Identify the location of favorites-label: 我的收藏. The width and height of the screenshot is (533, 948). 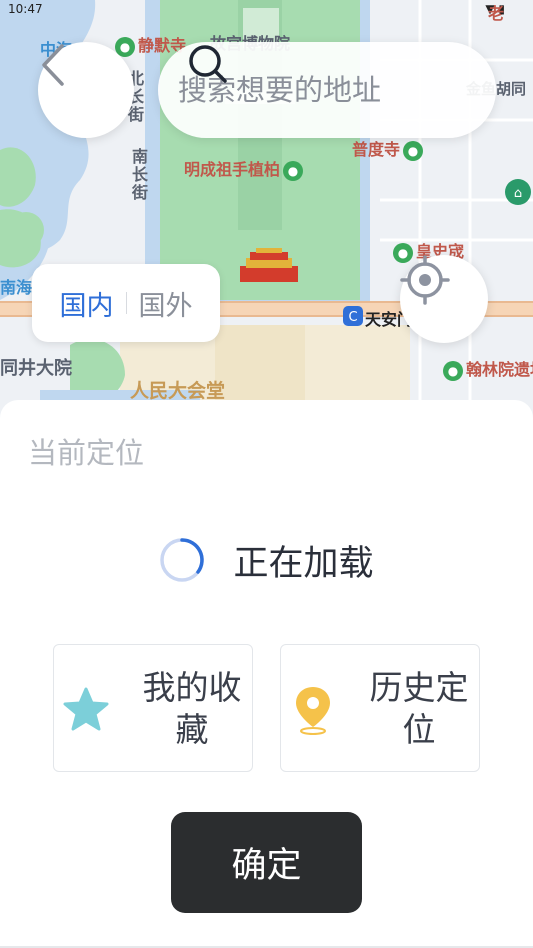
(192, 708).